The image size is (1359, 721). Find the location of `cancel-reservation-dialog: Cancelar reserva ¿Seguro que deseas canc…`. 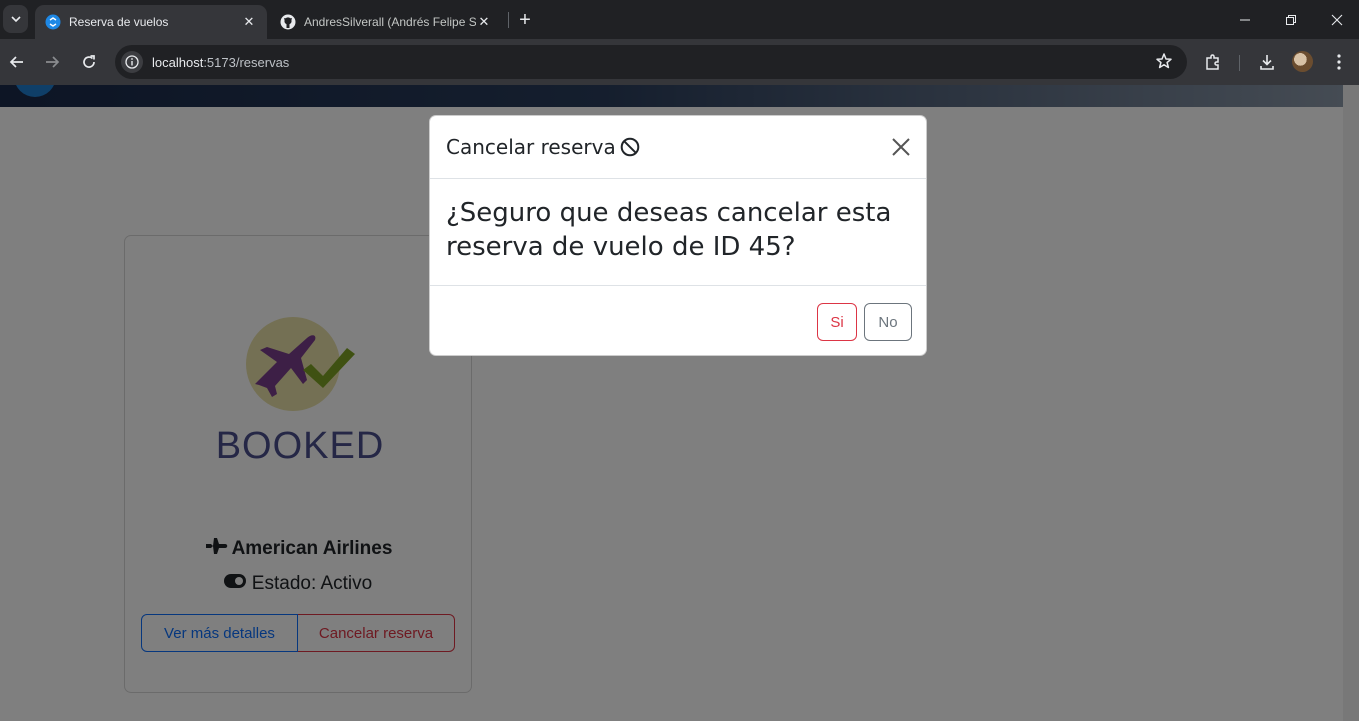

cancel-reservation-dialog: Cancelar reserva ¿Seguro que deseas canc… is located at coordinates (678, 235).